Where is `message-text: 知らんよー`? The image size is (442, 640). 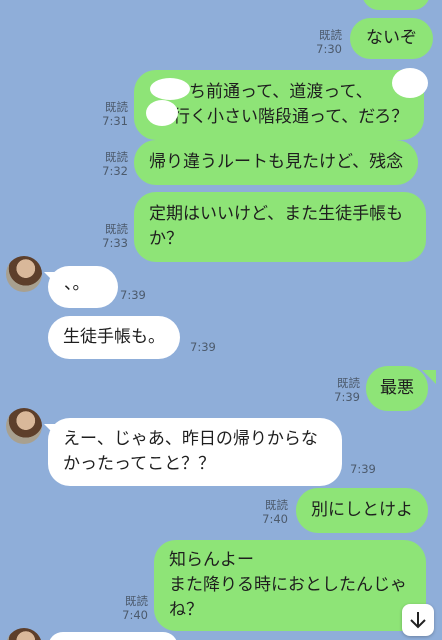 message-text: 知らんよー is located at coordinates (211, 560).